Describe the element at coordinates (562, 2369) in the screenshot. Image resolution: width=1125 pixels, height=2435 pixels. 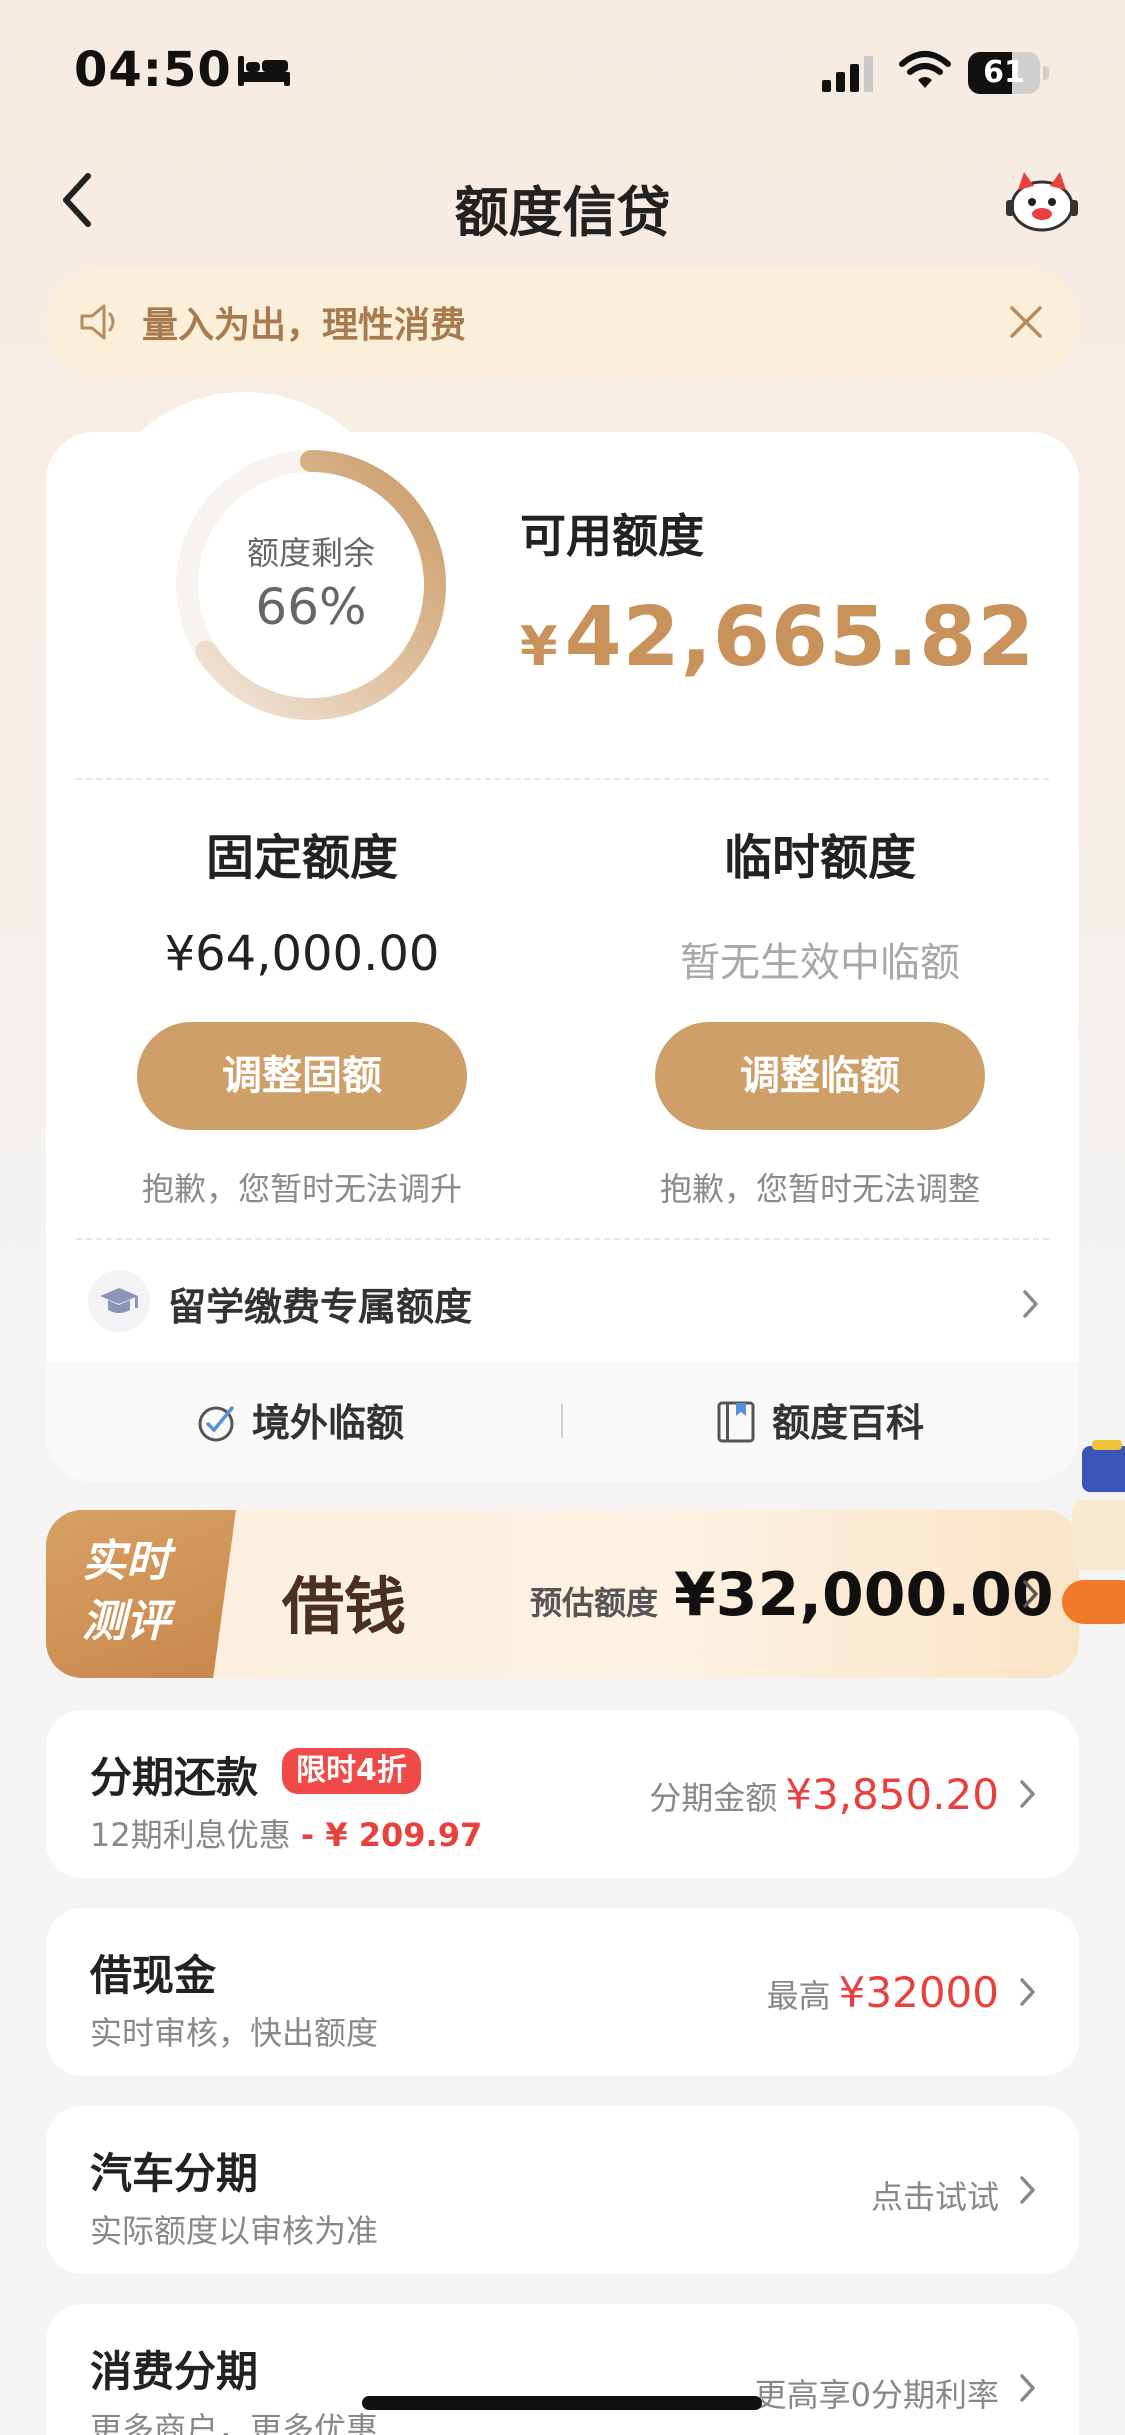
I see `consumer-installment-card: 消费分期 更多商户，更多优惠 更高享0分期利率` at that location.